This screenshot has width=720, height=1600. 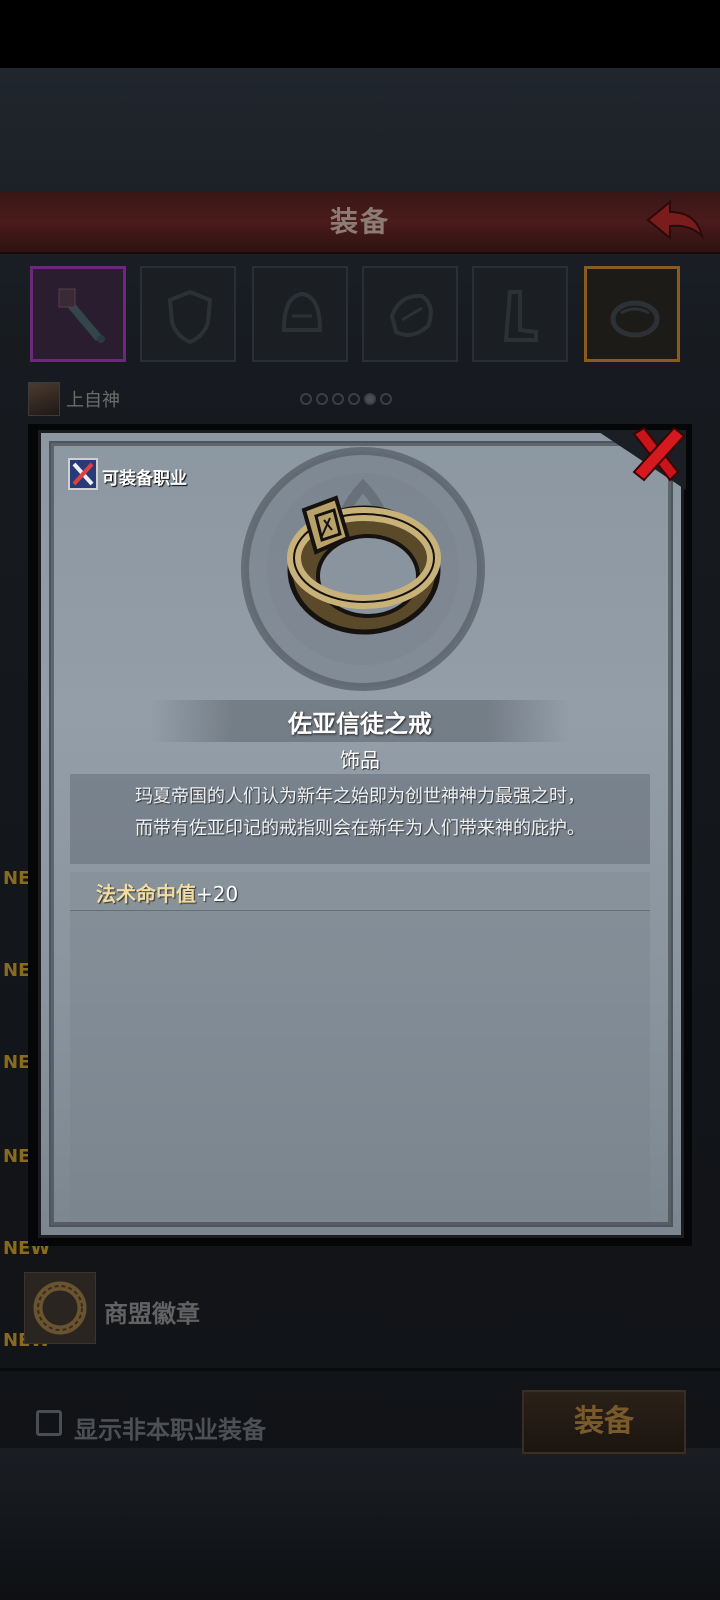 I want to click on stat-value: +20, so click(x=217, y=894).